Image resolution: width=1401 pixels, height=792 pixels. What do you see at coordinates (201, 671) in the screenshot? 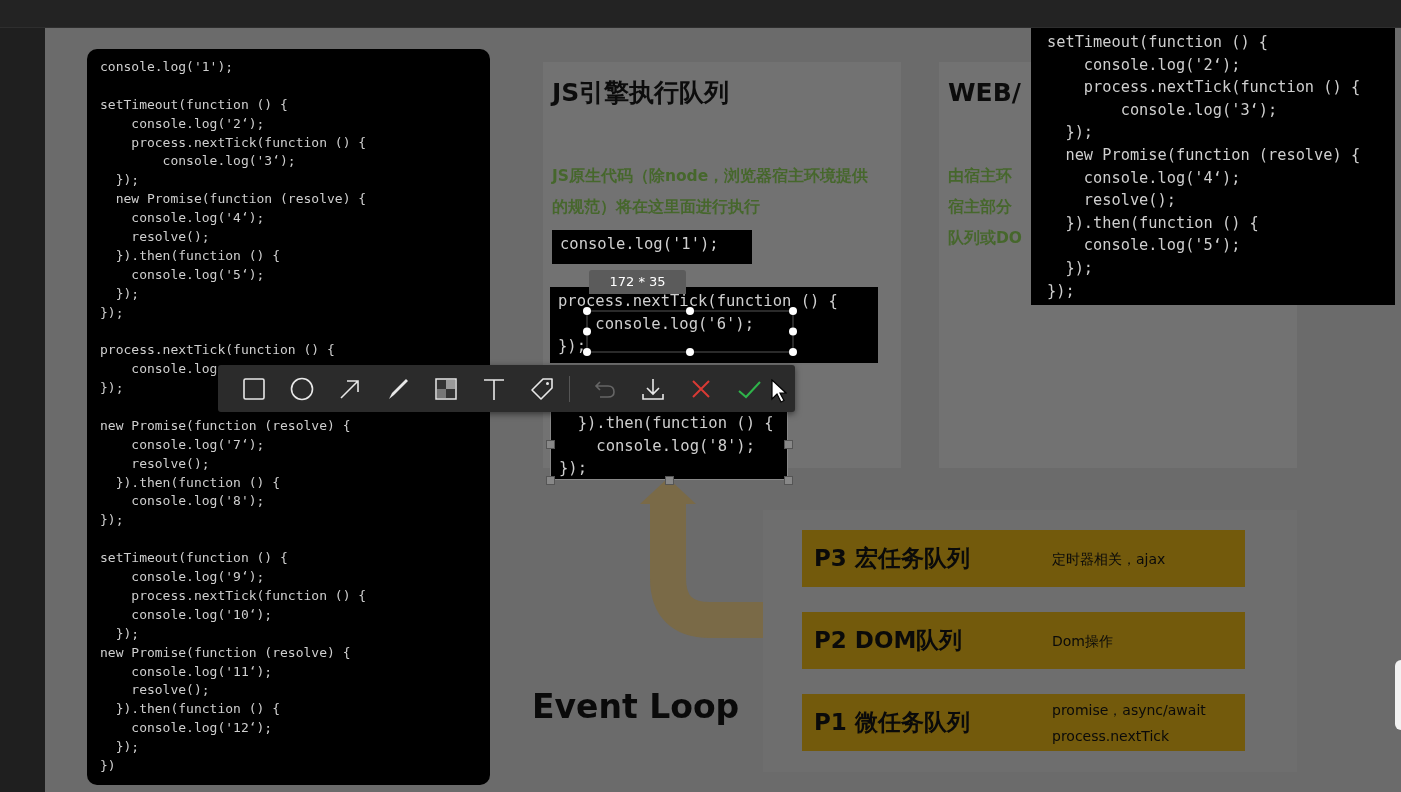
I see `code-line: console.log('11‘);` at bounding box center [201, 671].